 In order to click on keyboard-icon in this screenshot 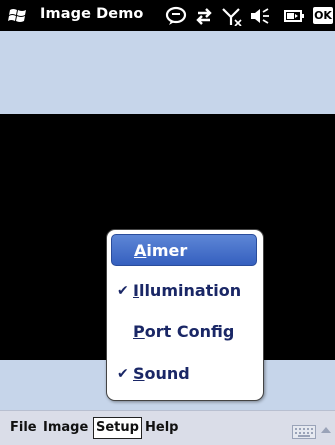, I will do `click(304, 432)`.